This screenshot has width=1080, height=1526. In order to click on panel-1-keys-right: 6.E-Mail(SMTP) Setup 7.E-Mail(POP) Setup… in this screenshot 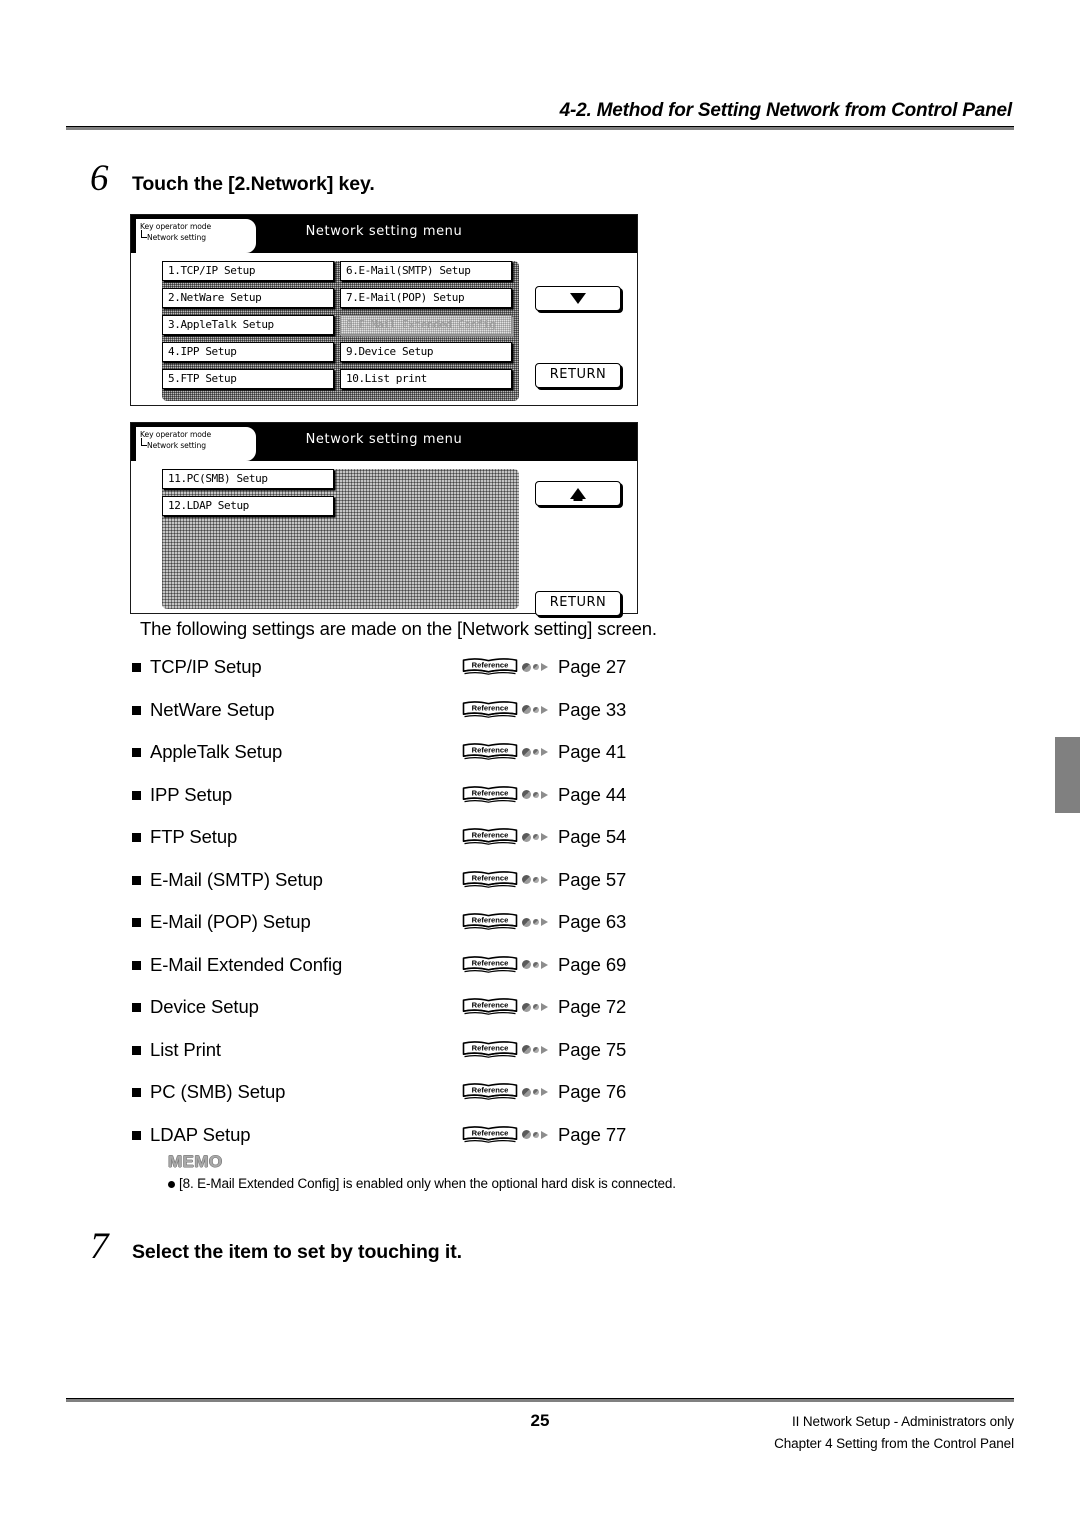, I will do `click(426, 325)`.